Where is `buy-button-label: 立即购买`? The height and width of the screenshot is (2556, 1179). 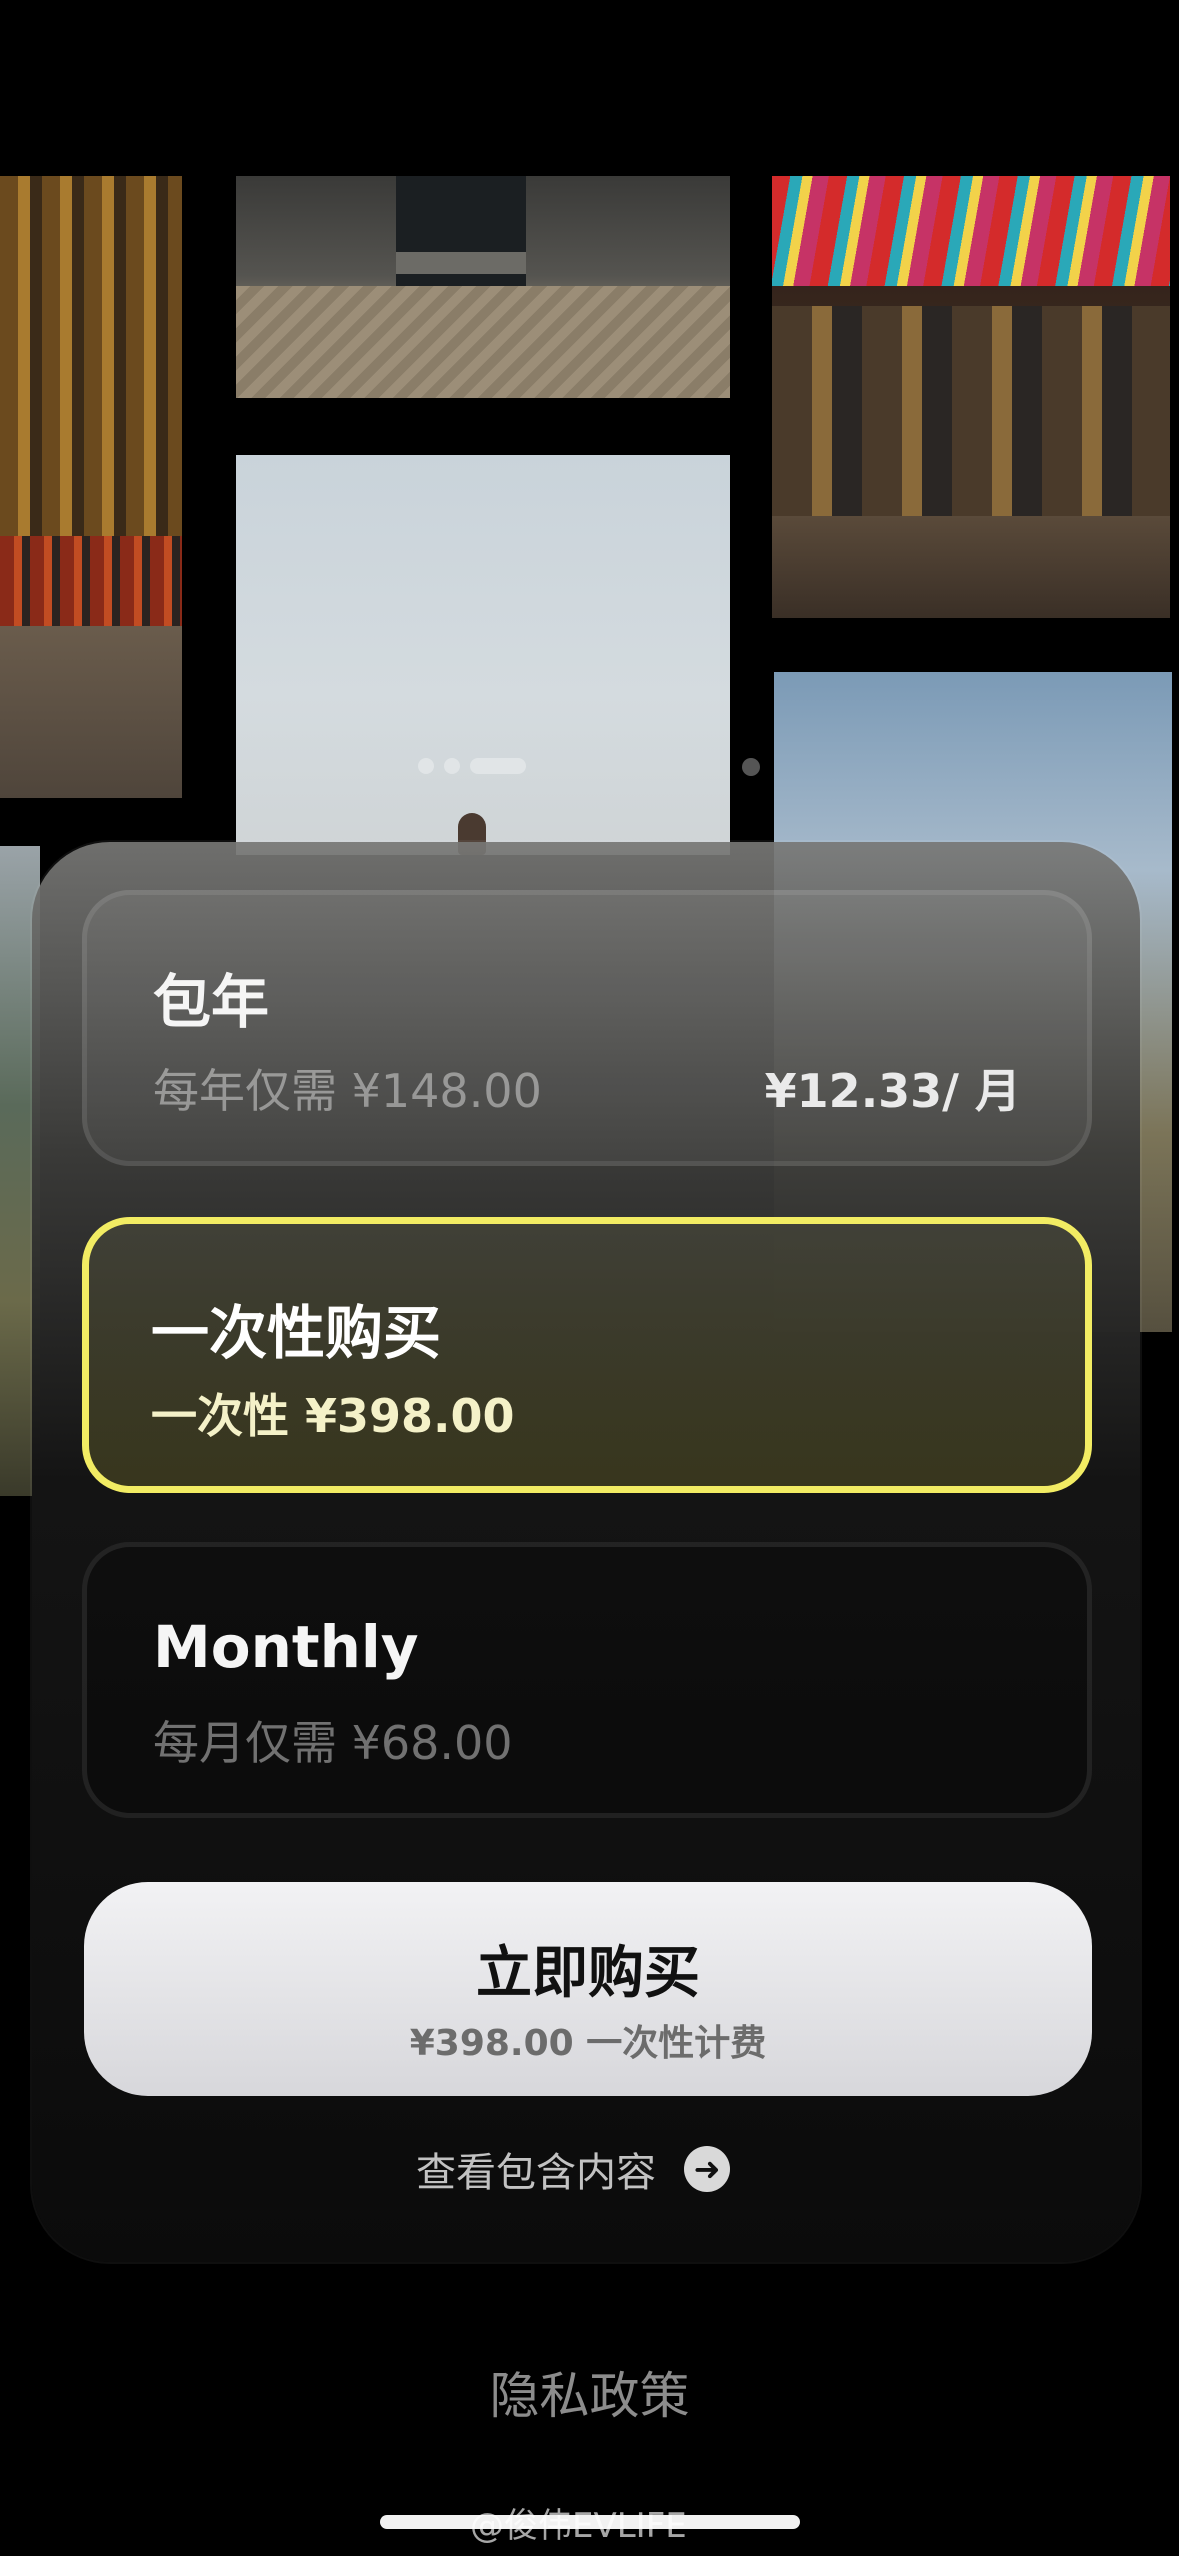
buy-button-label: 立即购买 is located at coordinates (588, 1973).